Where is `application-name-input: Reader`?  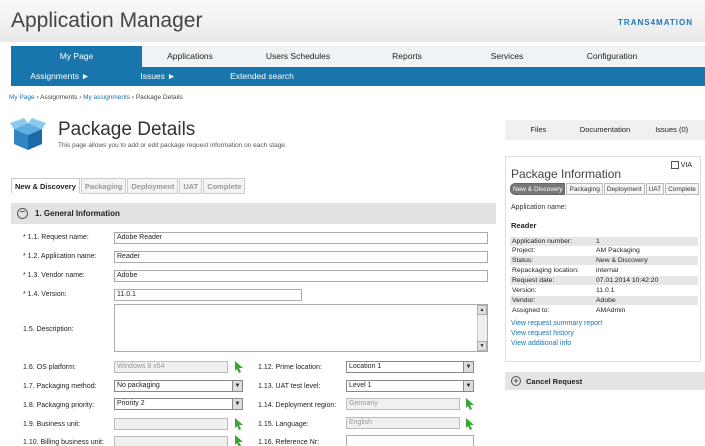 application-name-input: Reader is located at coordinates (301, 257).